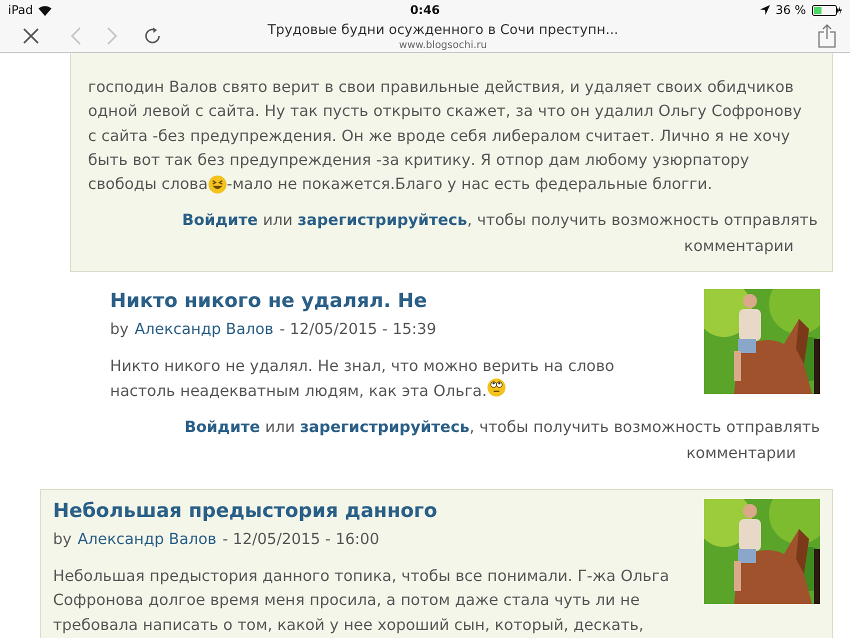  What do you see at coordinates (269, 301) in the screenshot?
I see `comment-title: Никто никого не удалял. Не` at bounding box center [269, 301].